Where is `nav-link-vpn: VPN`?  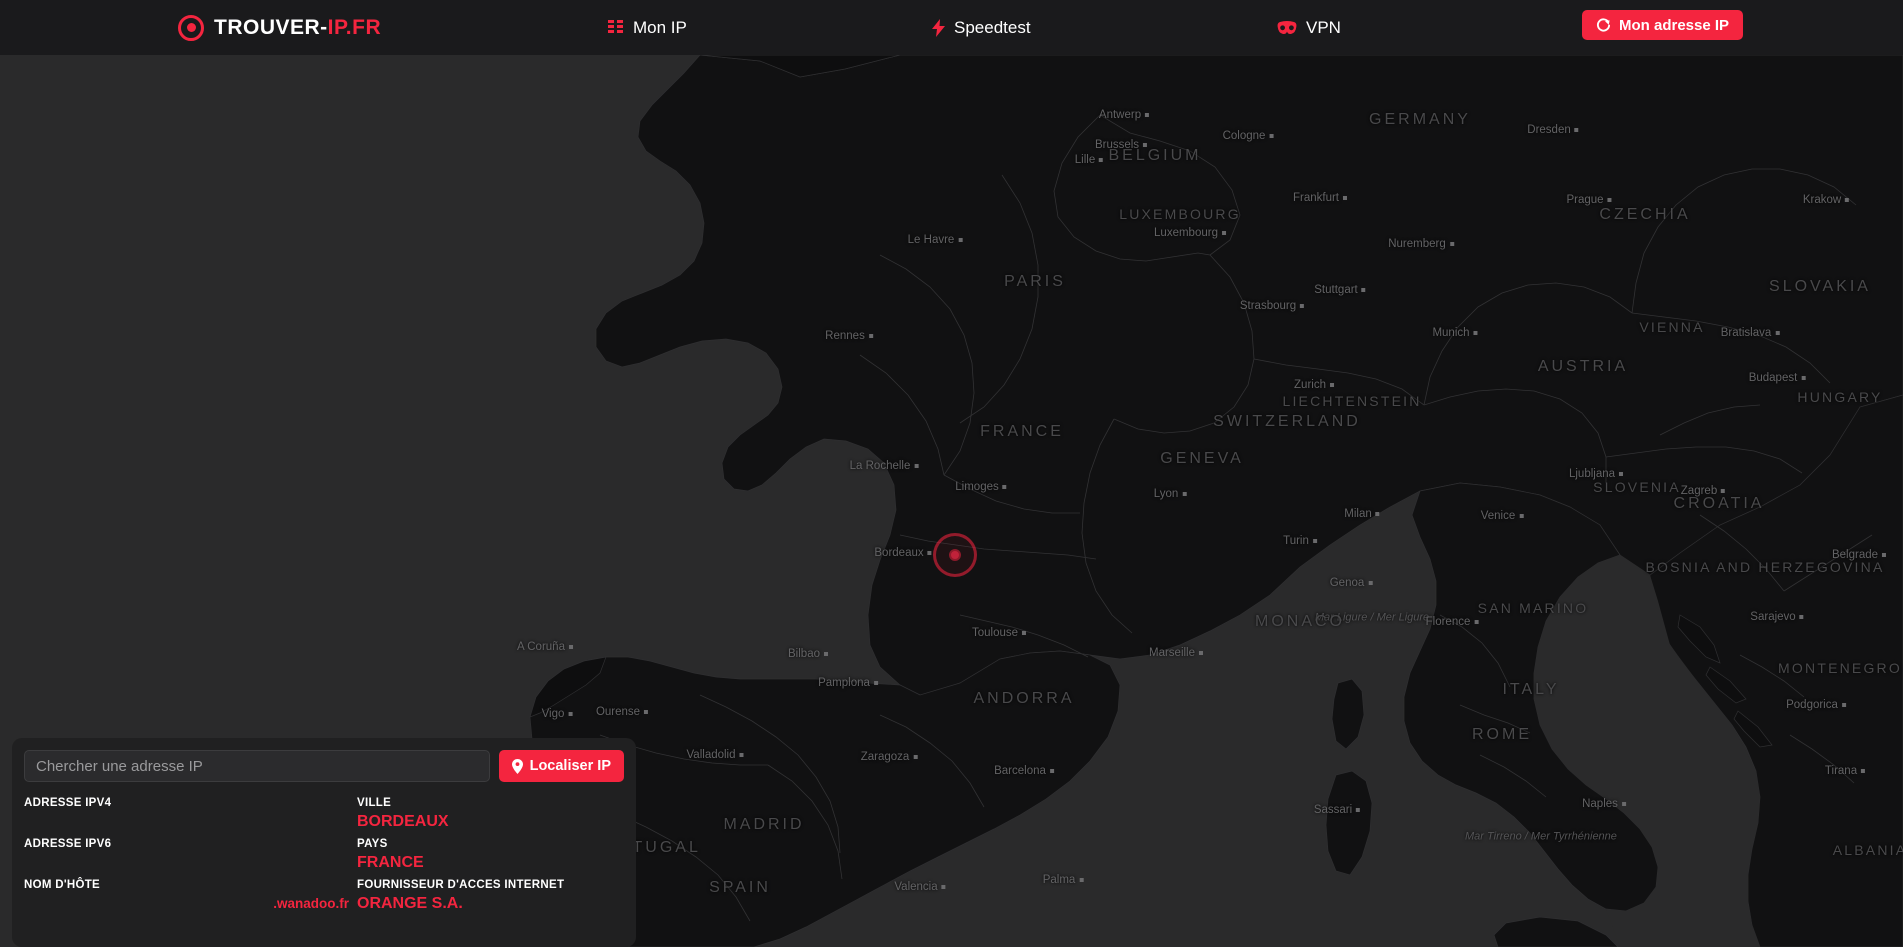 nav-link-vpn: VPN is located at coordinates (1309, 27).